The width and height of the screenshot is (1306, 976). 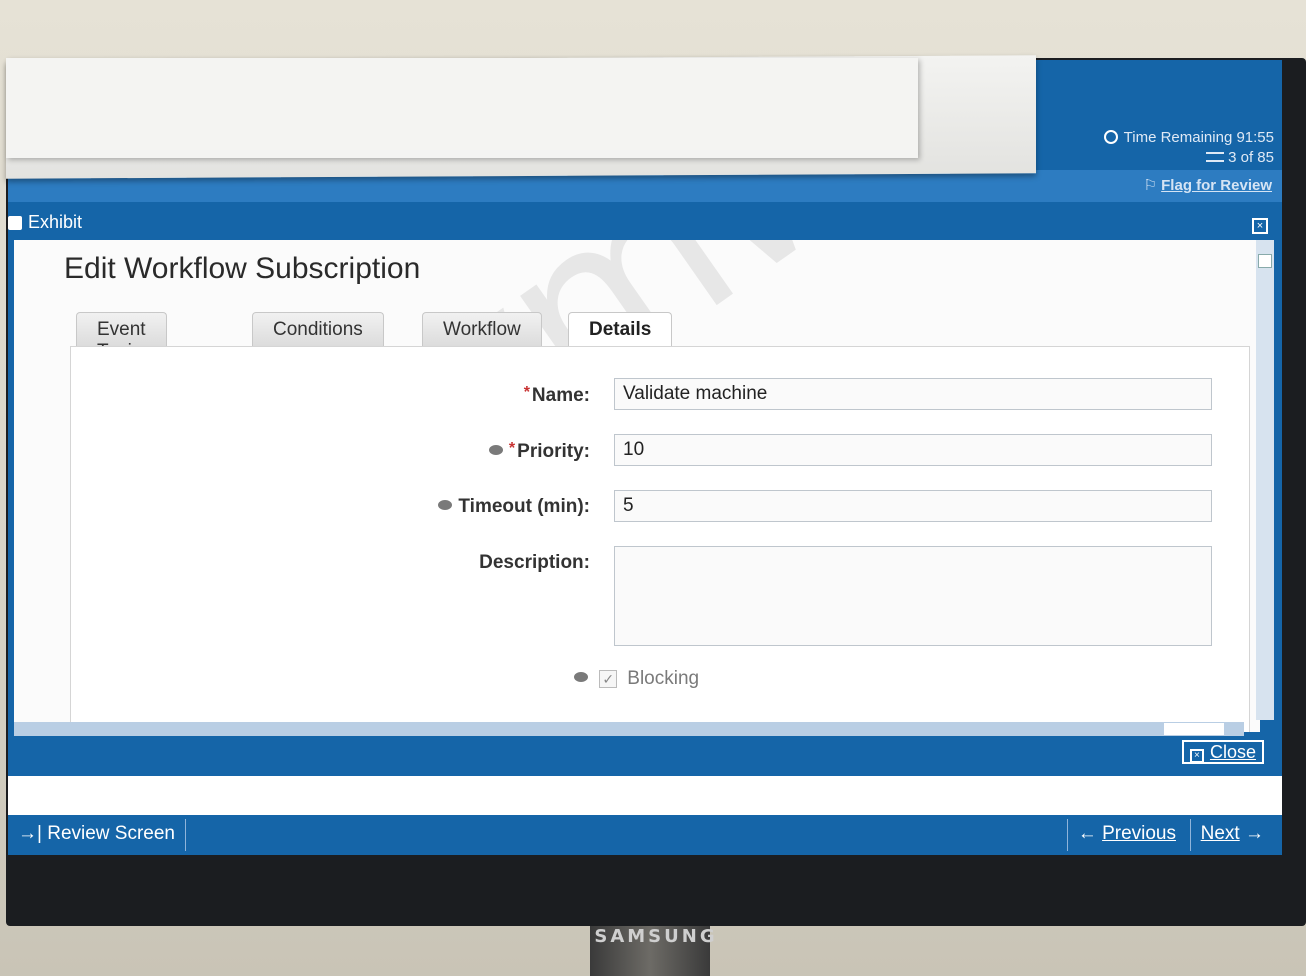 What do you see at coordinates (1251, 157) in the screenshot?
I see `question-counter-text: 3 of 85` at bounding box center [1251, 157].